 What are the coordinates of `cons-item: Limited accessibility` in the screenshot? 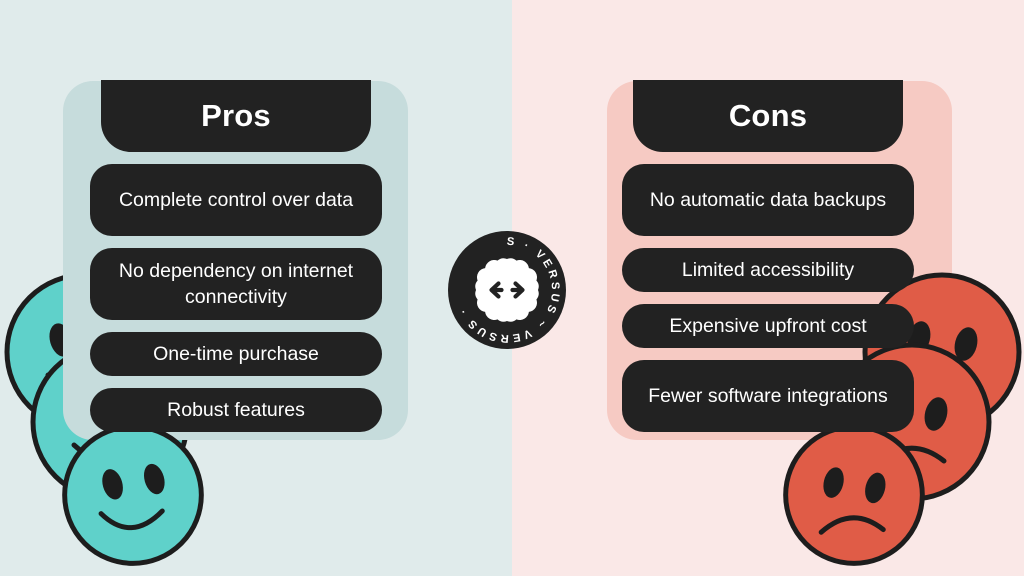 It's located at (768, 270).